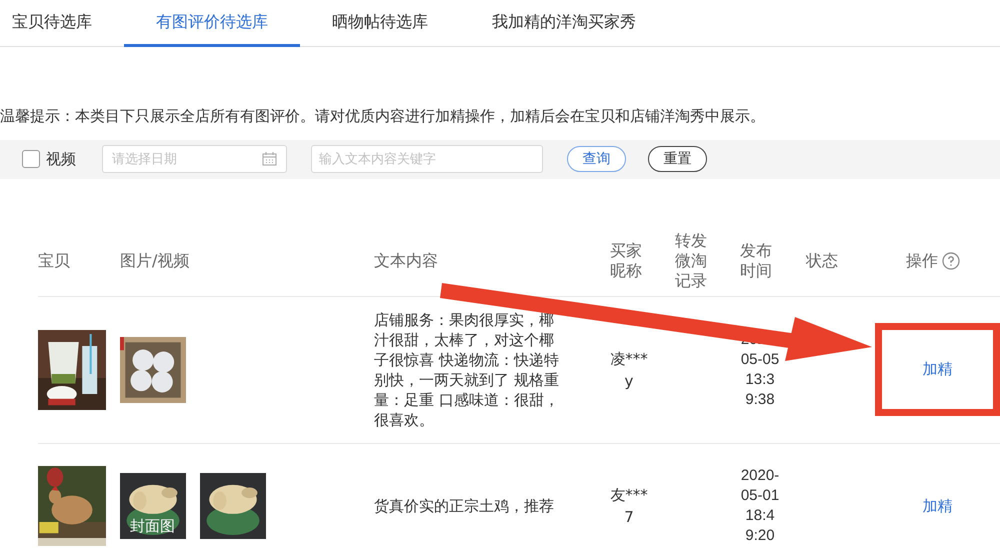 Image resolution: width=1000 pixels, height=556 pixels. Describe the element at coordinates (760, 506) in the screenshot. I see `publish-time: 2020-05-01 18:49:20` at that location.